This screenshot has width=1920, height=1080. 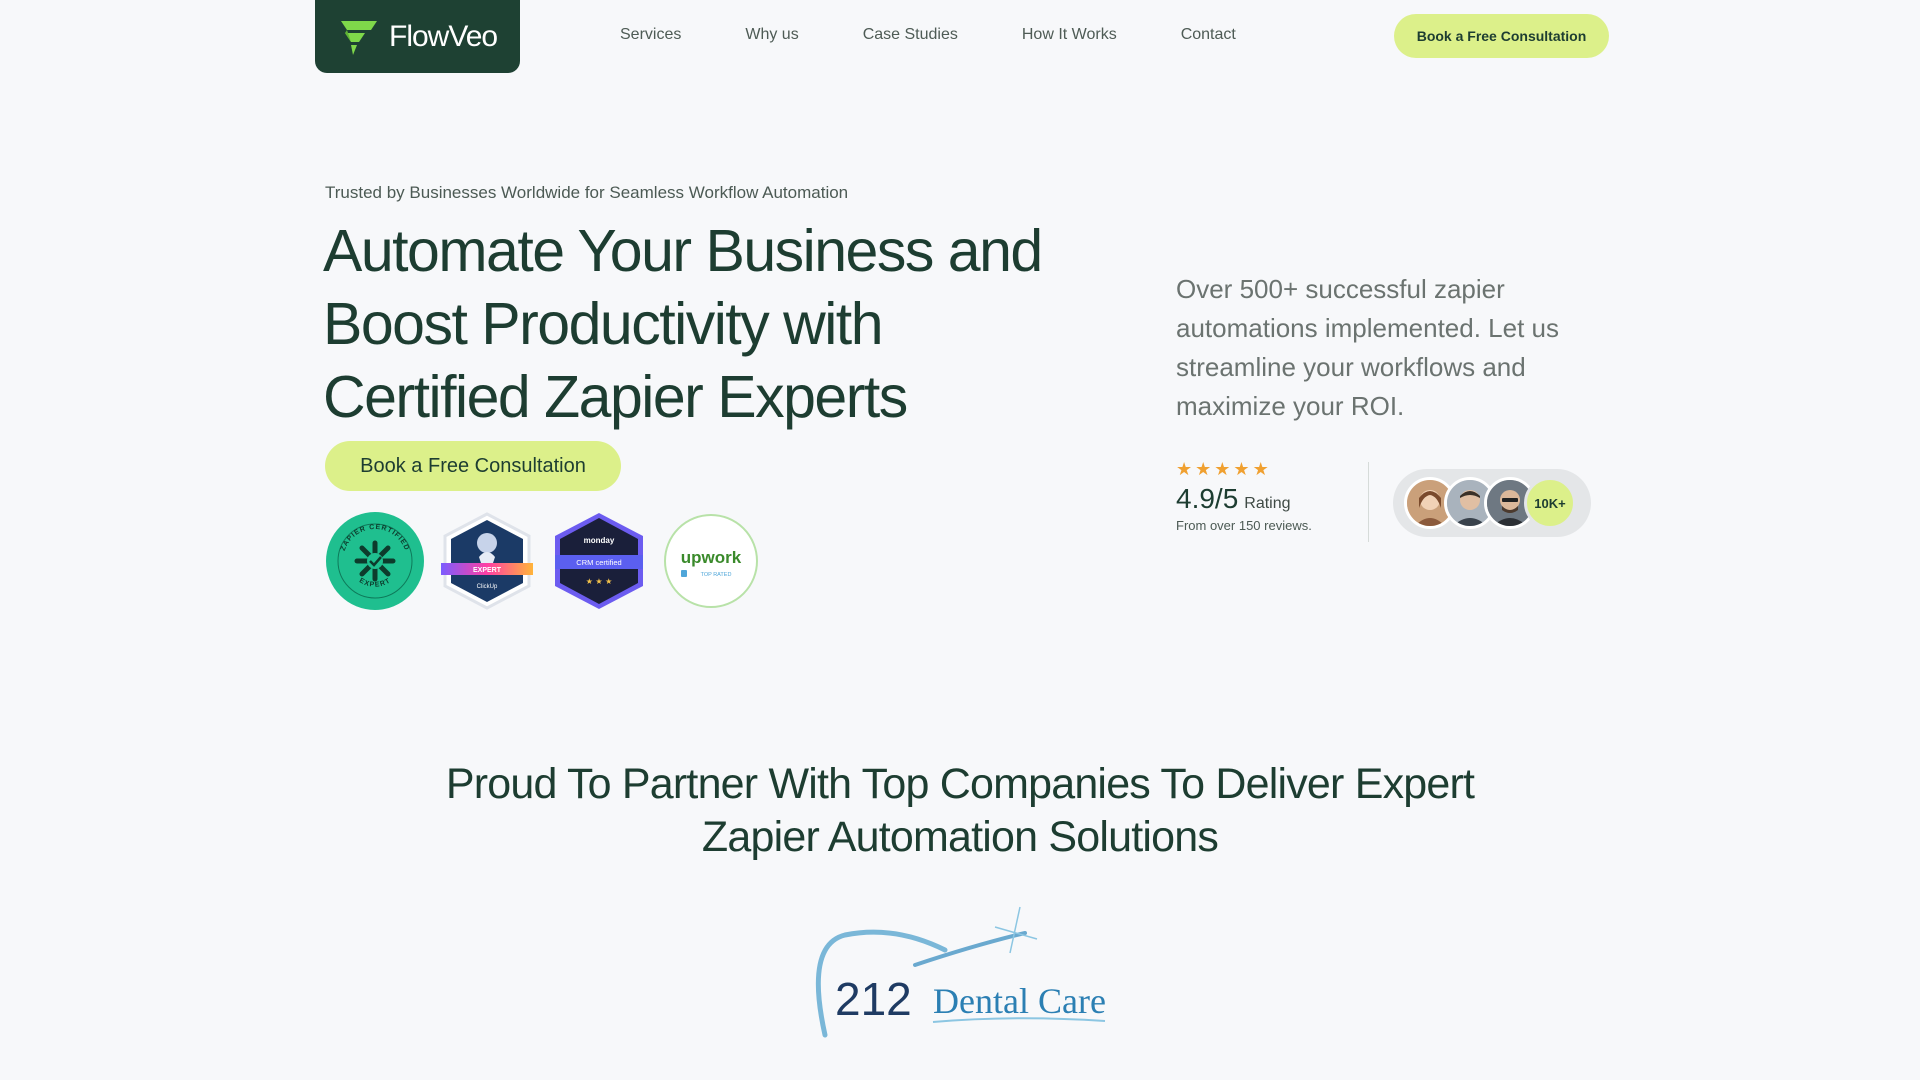 I want to click on brand-logo: FlowVeo, so click(x=417, y=36).